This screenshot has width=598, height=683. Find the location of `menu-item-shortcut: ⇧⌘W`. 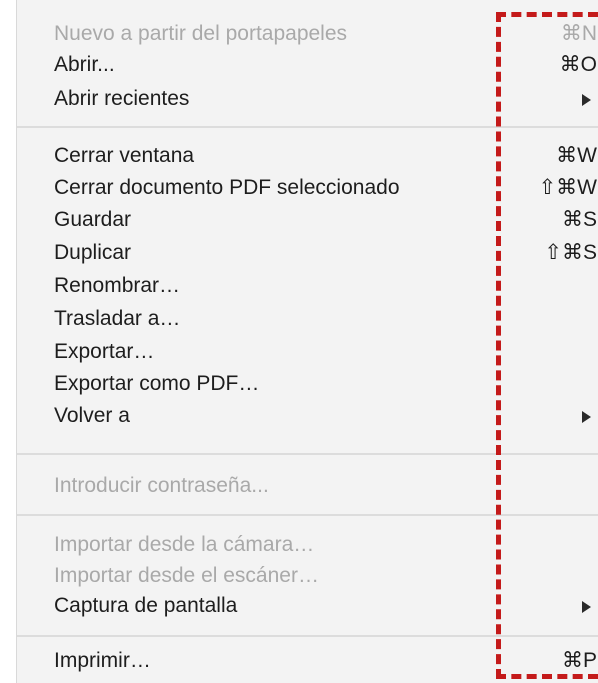

menu-item-shortcut: ⇧⌘W is located at coordinates (567, 187).